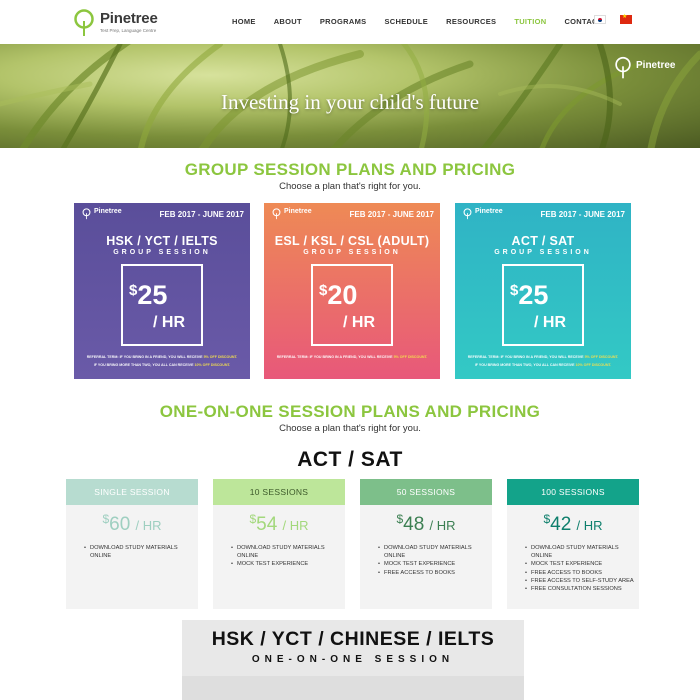 The width and height of the screenshot is (700, 700). Describe the element at coordinates (656, 65) in the screenshot. I see `hero-logo-name: Pinetree` at that location.